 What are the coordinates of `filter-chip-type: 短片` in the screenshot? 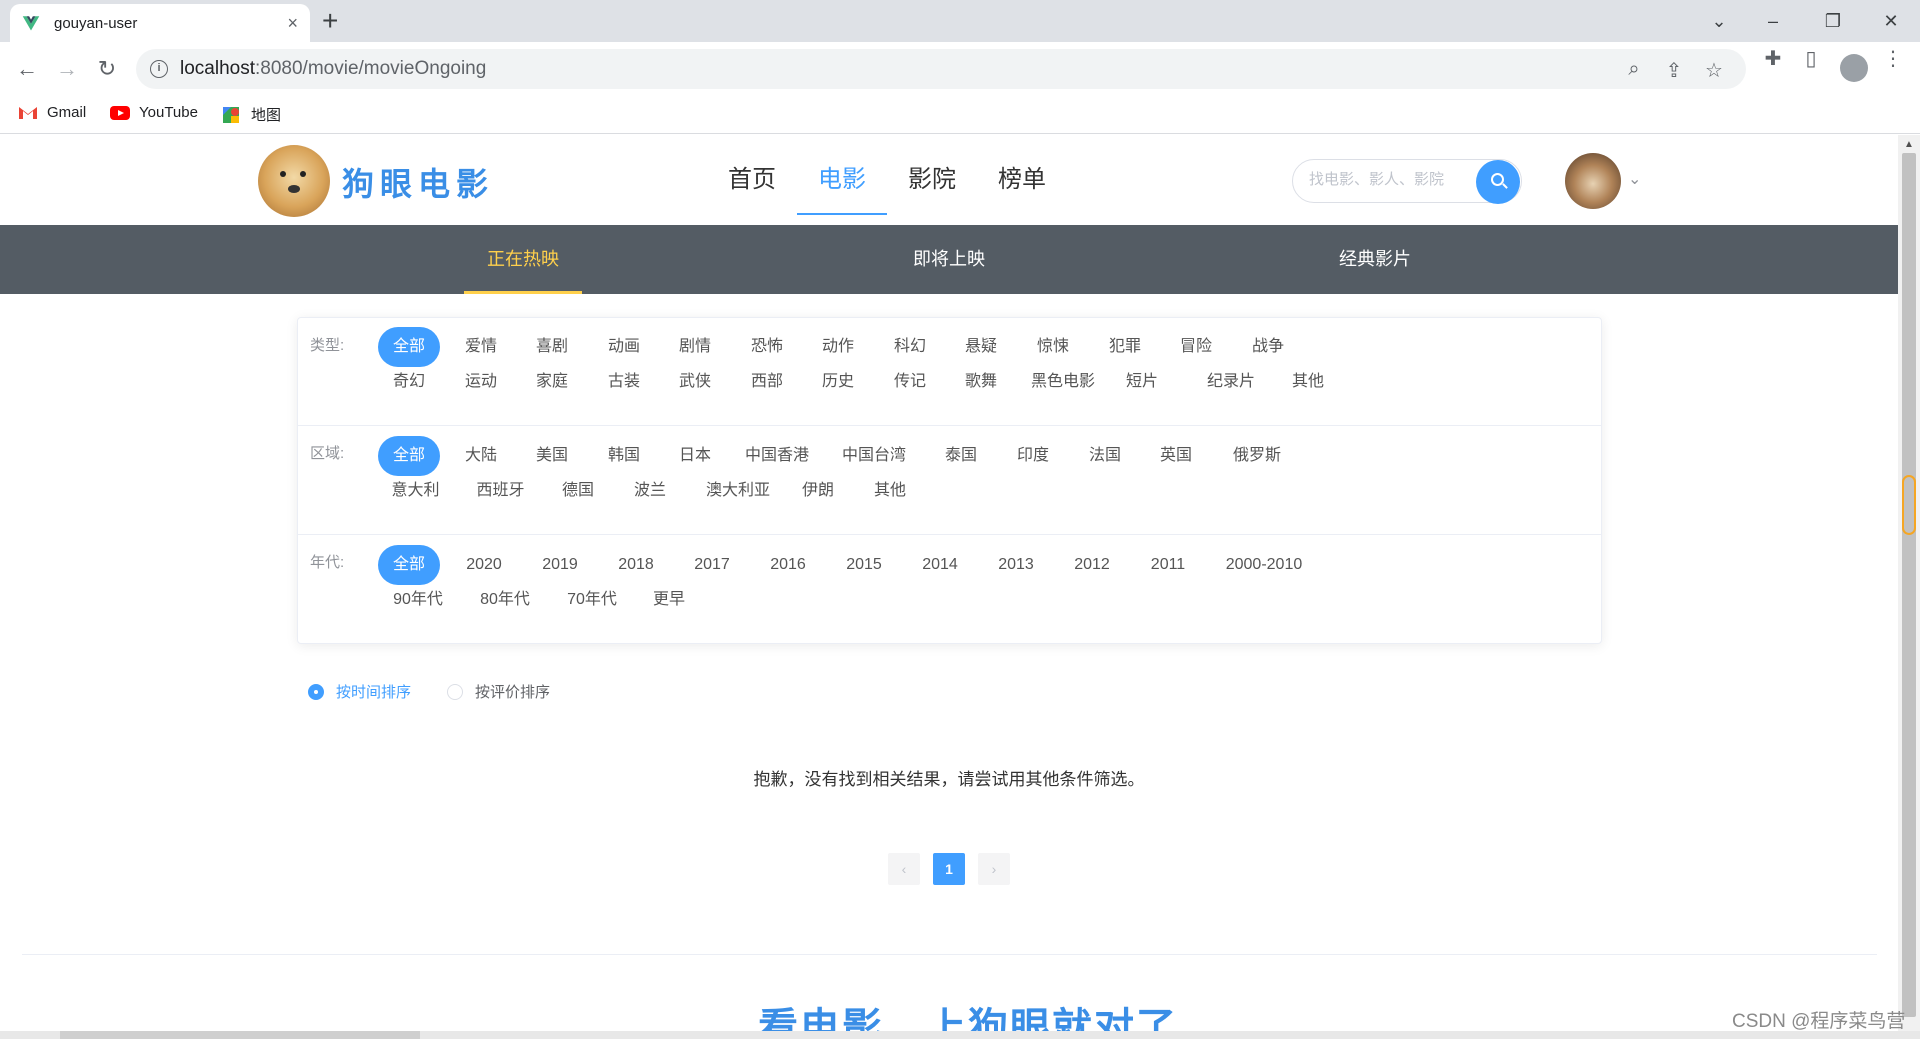 It's located at (1142, 382).